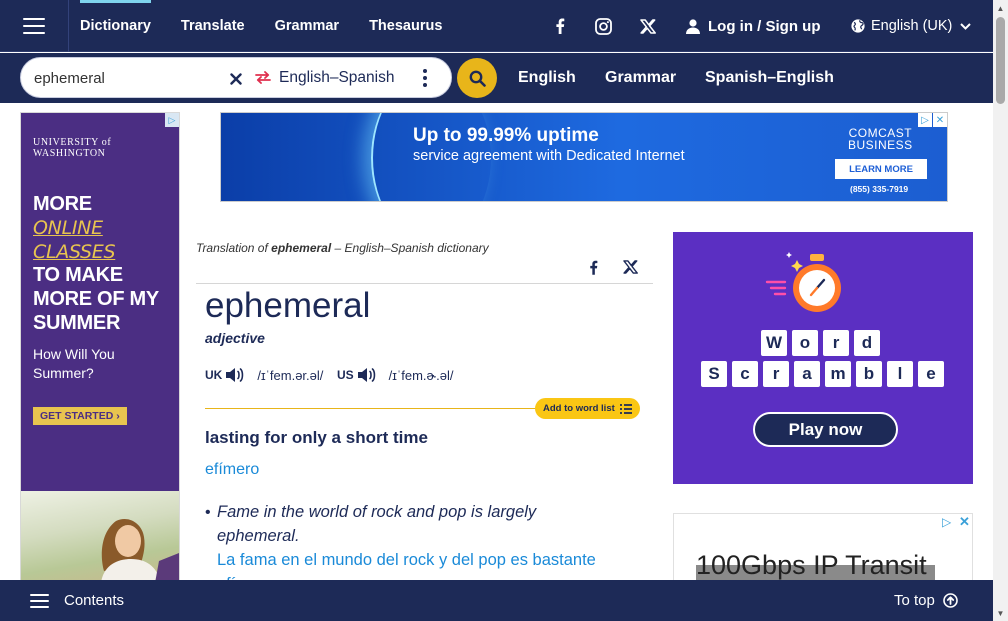  What do you see at coordinates (62, 204) in the screenshot?
I see `ad-headline-line: MORE` at bounding box center [62, 204].